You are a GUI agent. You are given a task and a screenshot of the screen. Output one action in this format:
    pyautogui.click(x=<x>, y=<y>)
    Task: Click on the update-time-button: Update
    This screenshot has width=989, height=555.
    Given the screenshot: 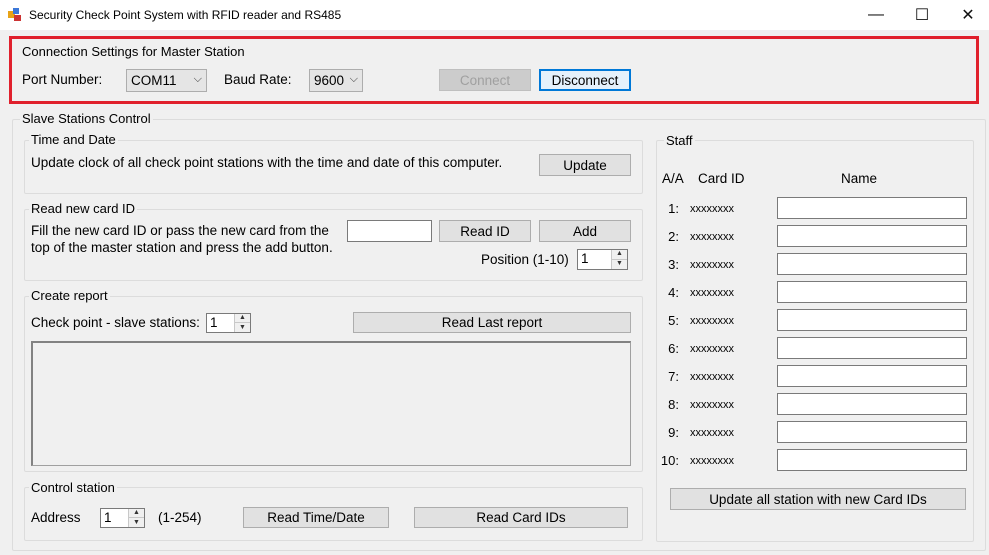 What is the action you would take?
    pyautogui.click(x=585, y=165)
    